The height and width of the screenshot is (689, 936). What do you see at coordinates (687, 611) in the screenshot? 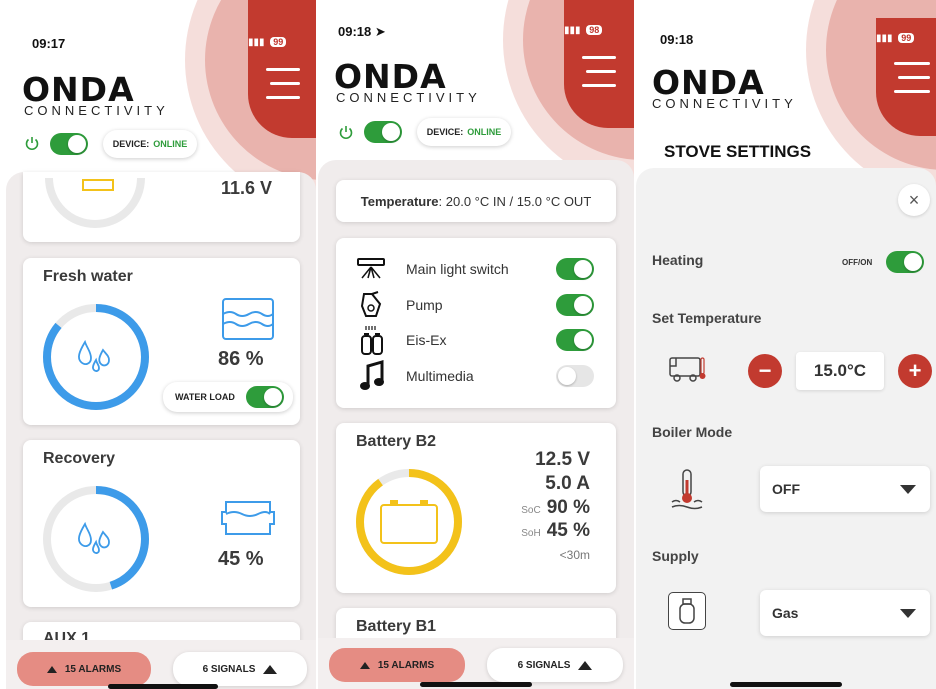
I see `gas-bottle-icon` at bounding box center [687, 611].